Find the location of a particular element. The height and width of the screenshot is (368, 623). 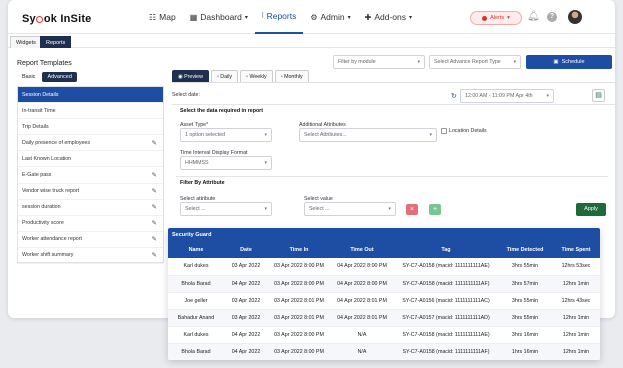

nav-label: Add-ons is located at coordinates (390, 17).